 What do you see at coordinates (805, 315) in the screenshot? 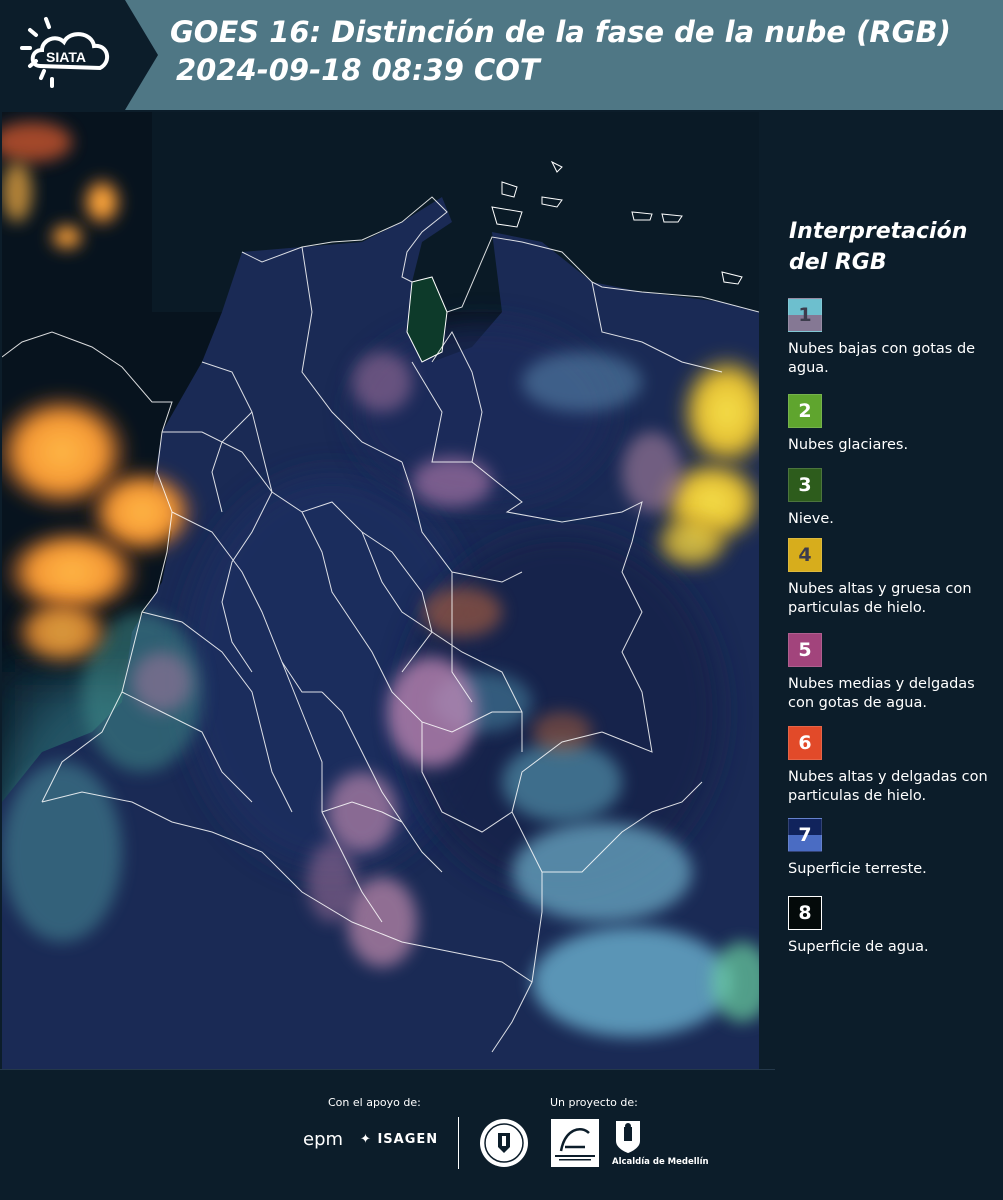
I see `legend-swatch-1: 1` at bounding box center [805, 315].